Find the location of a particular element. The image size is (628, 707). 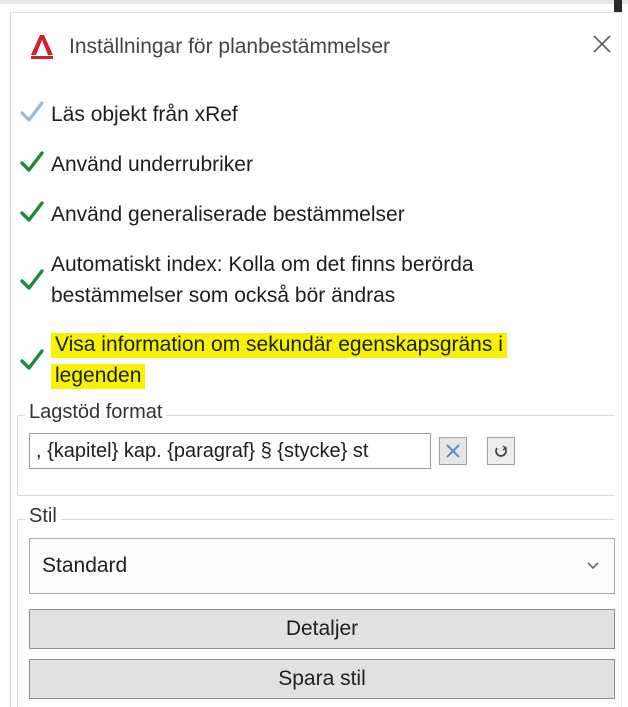

option-generalized-provisions: Använd generaliserade bestämmelser is located at coordinates (212, 214).